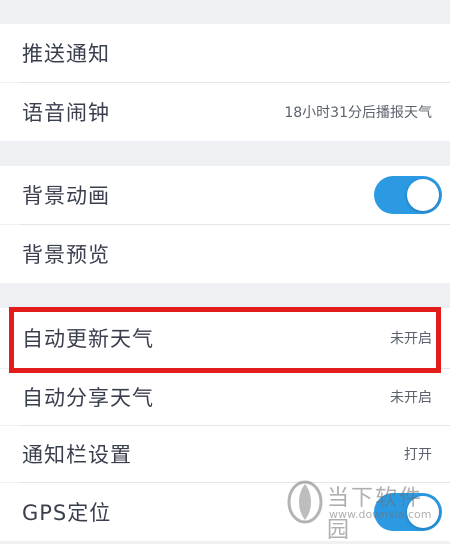  Describe the element at coordinates (225, 53) in the screenshot. I see `push-notification-row: 推送通知` at that location.